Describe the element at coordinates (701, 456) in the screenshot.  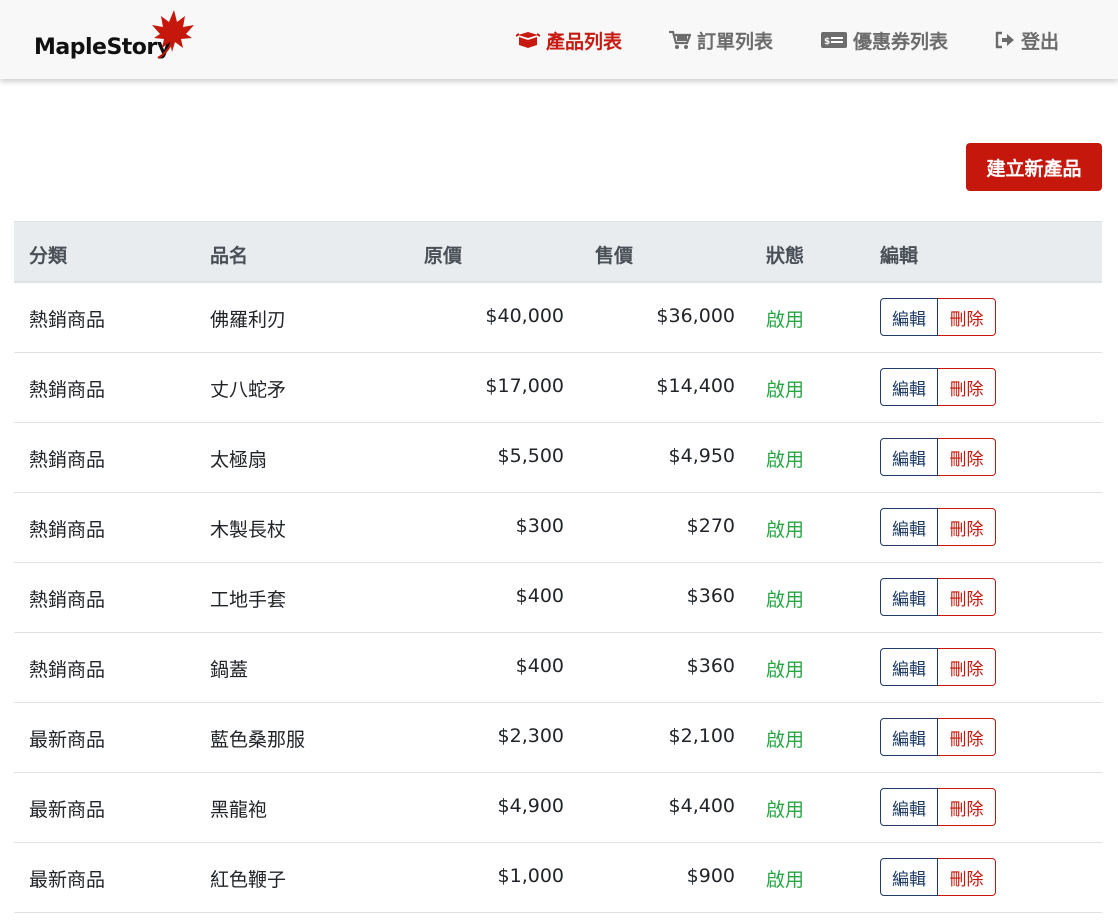
I see `cell-price: $4,950` at that location.